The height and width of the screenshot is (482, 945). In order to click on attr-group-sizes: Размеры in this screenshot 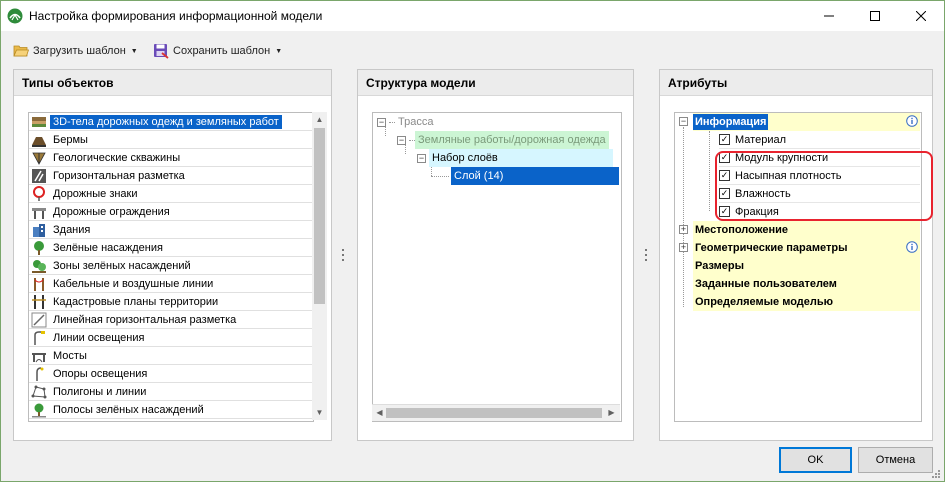, I will do `click(806, 266)`.